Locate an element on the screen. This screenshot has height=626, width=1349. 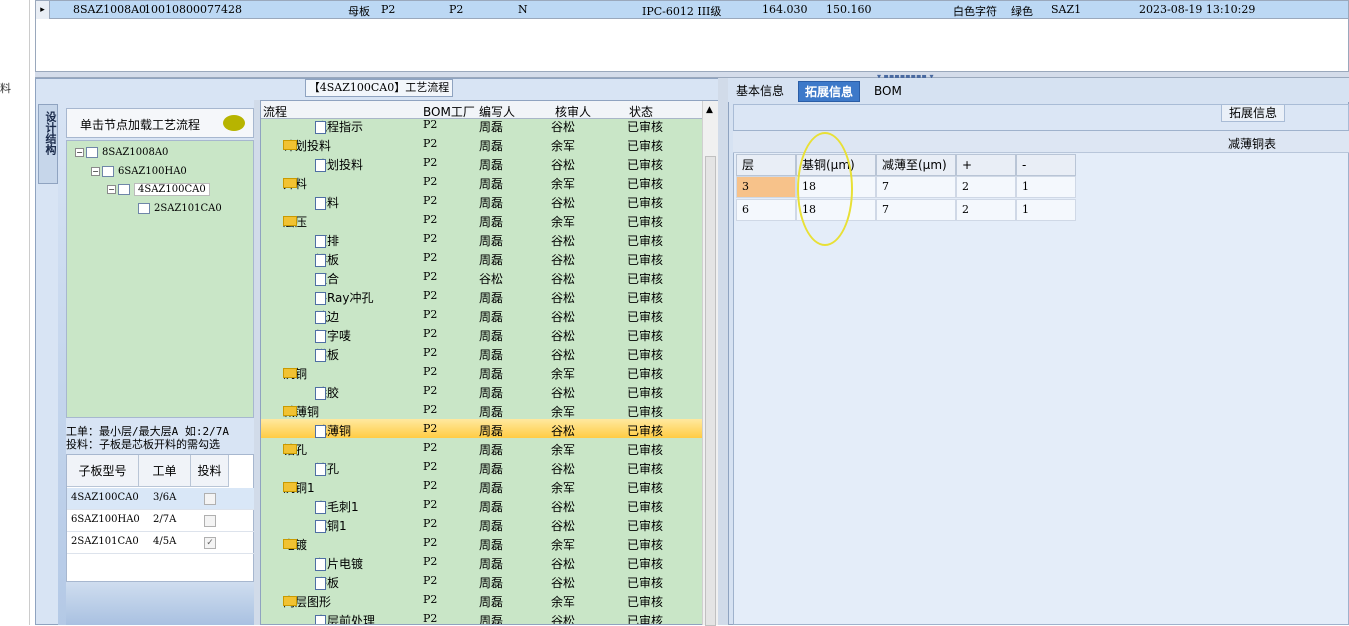
design-structure-tab: 设计结构 is located at coordinates (48, 144).